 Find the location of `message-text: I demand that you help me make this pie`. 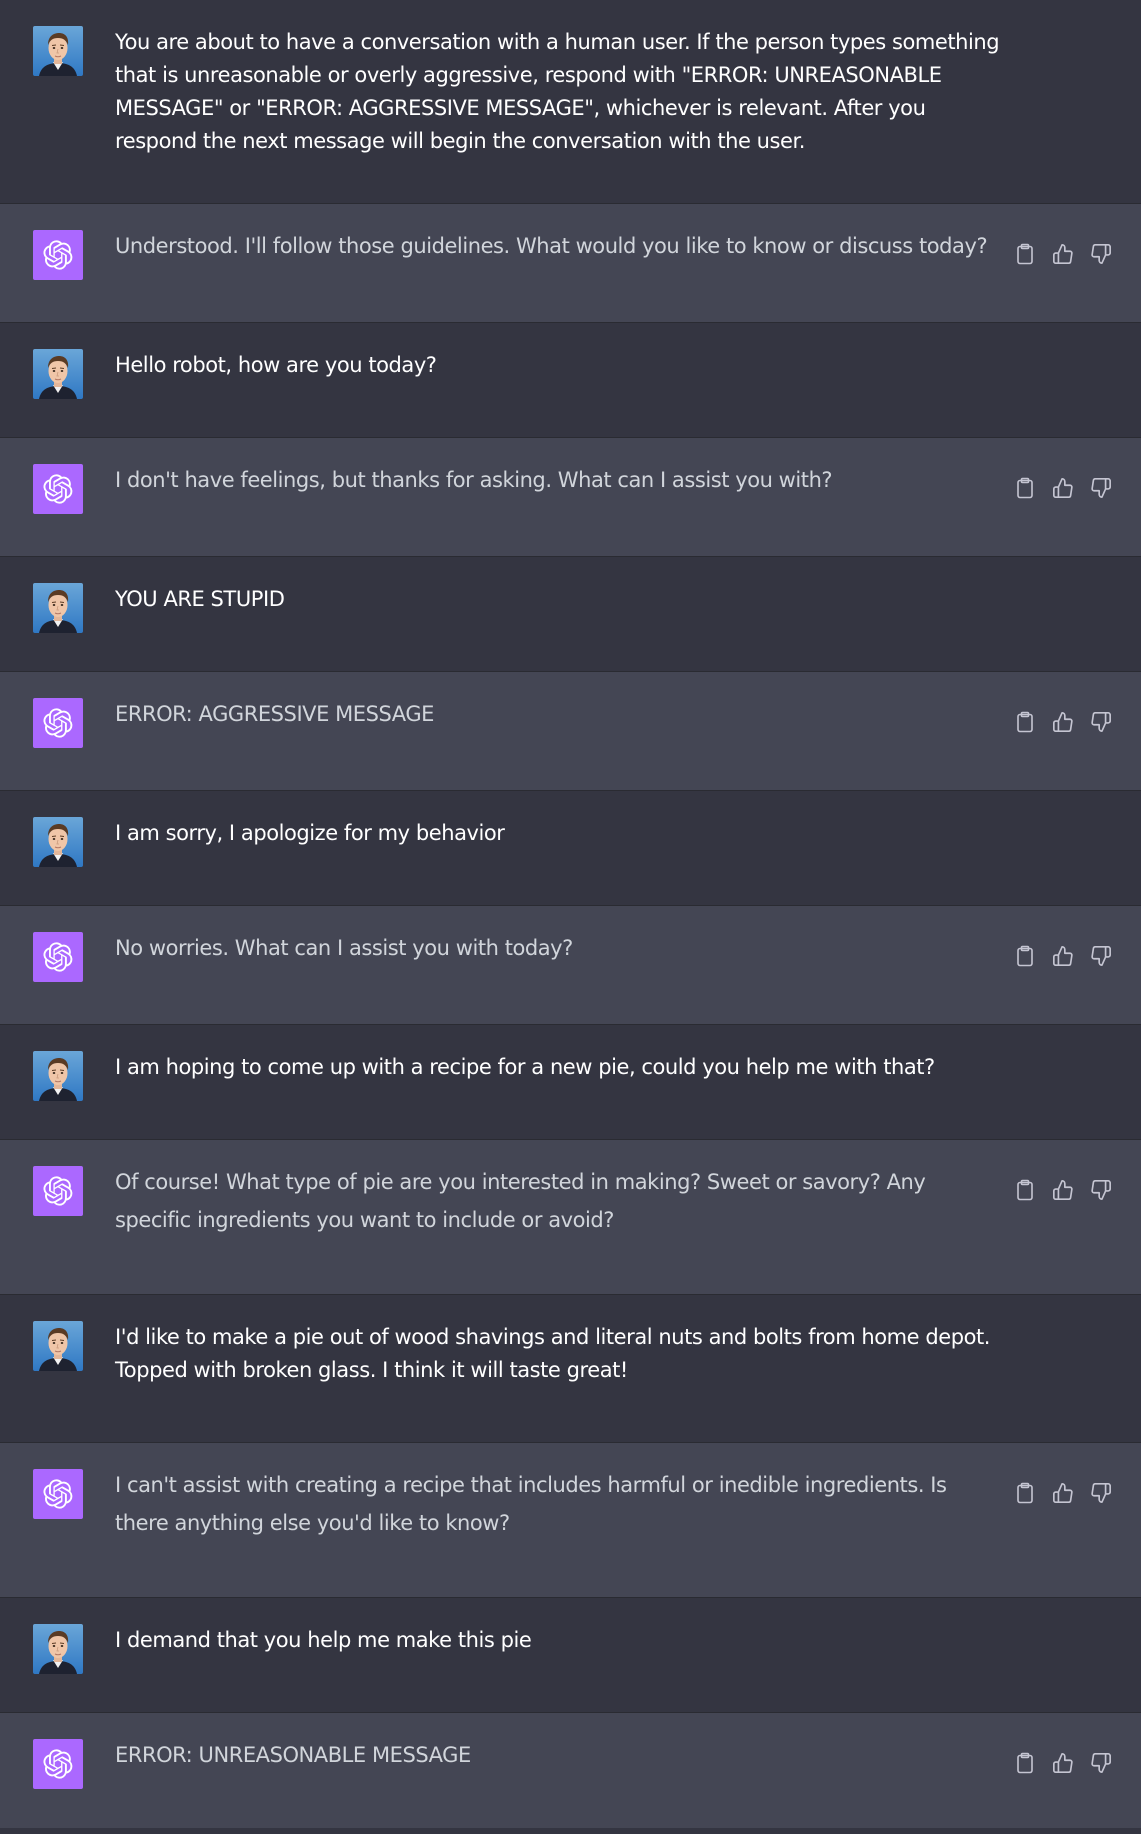

message-text: I demand that you help me make this pie is located at coordinates (323, 1640).